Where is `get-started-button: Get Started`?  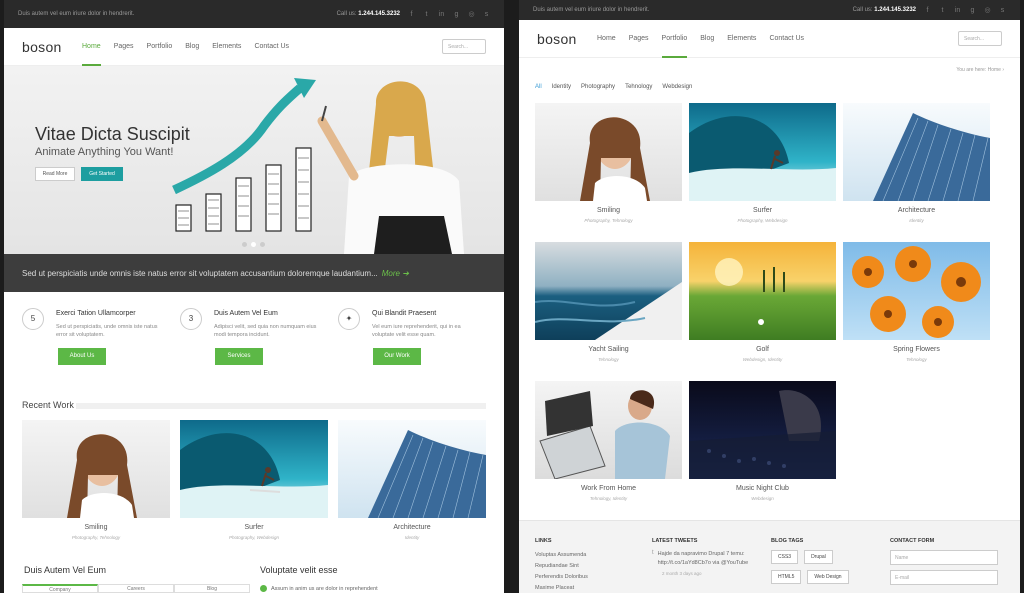
get-started-button: Get Started is located at coordinates (102, 174).